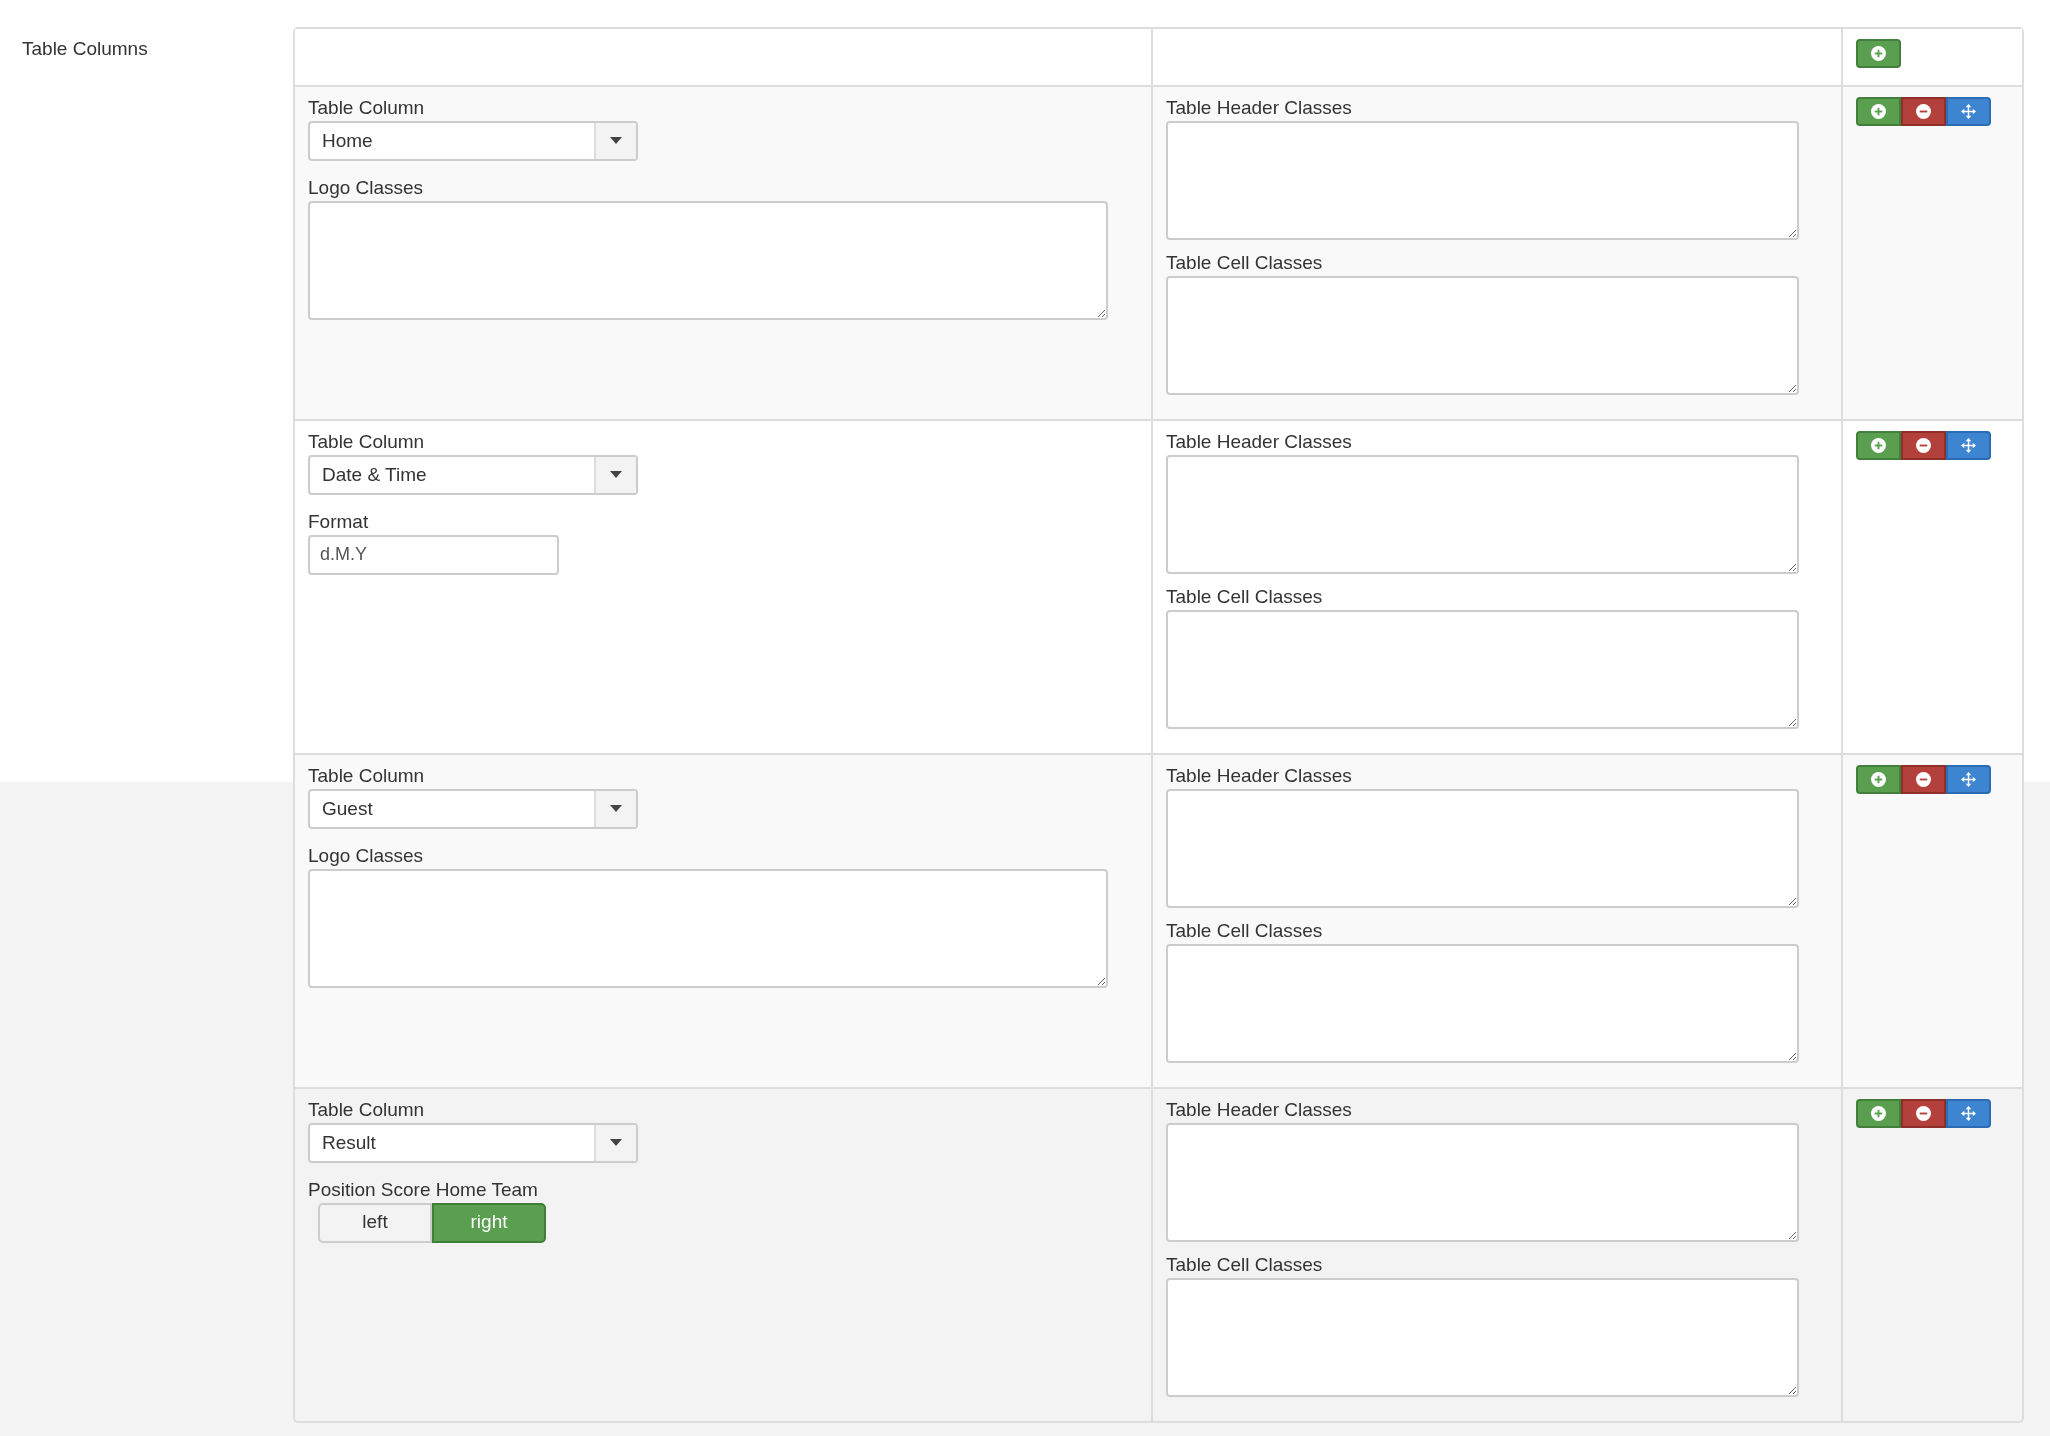 This screenshot has width=2050, height=1436. Describe the element at coordinates (375, 1222) in the screenshot. I see `toggle-option: left` at that location.